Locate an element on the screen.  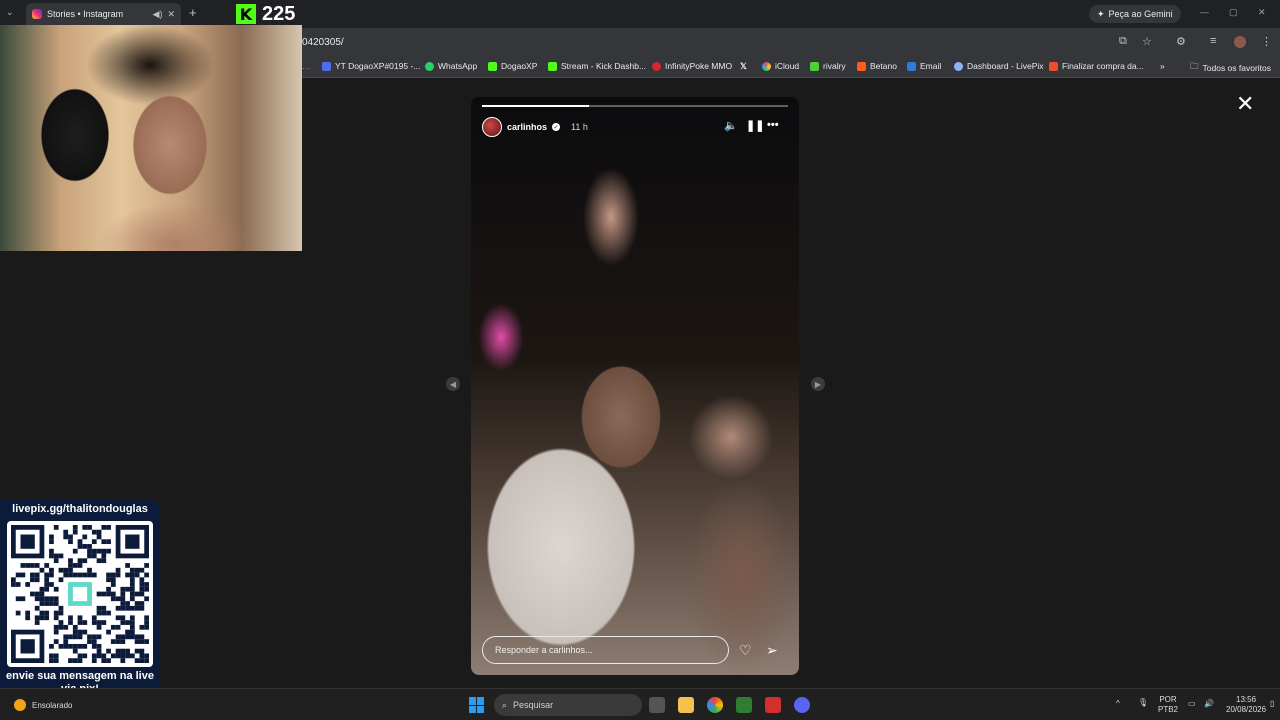
browser-menu-icon: ⋮ is located at coordinates (1266, 41).